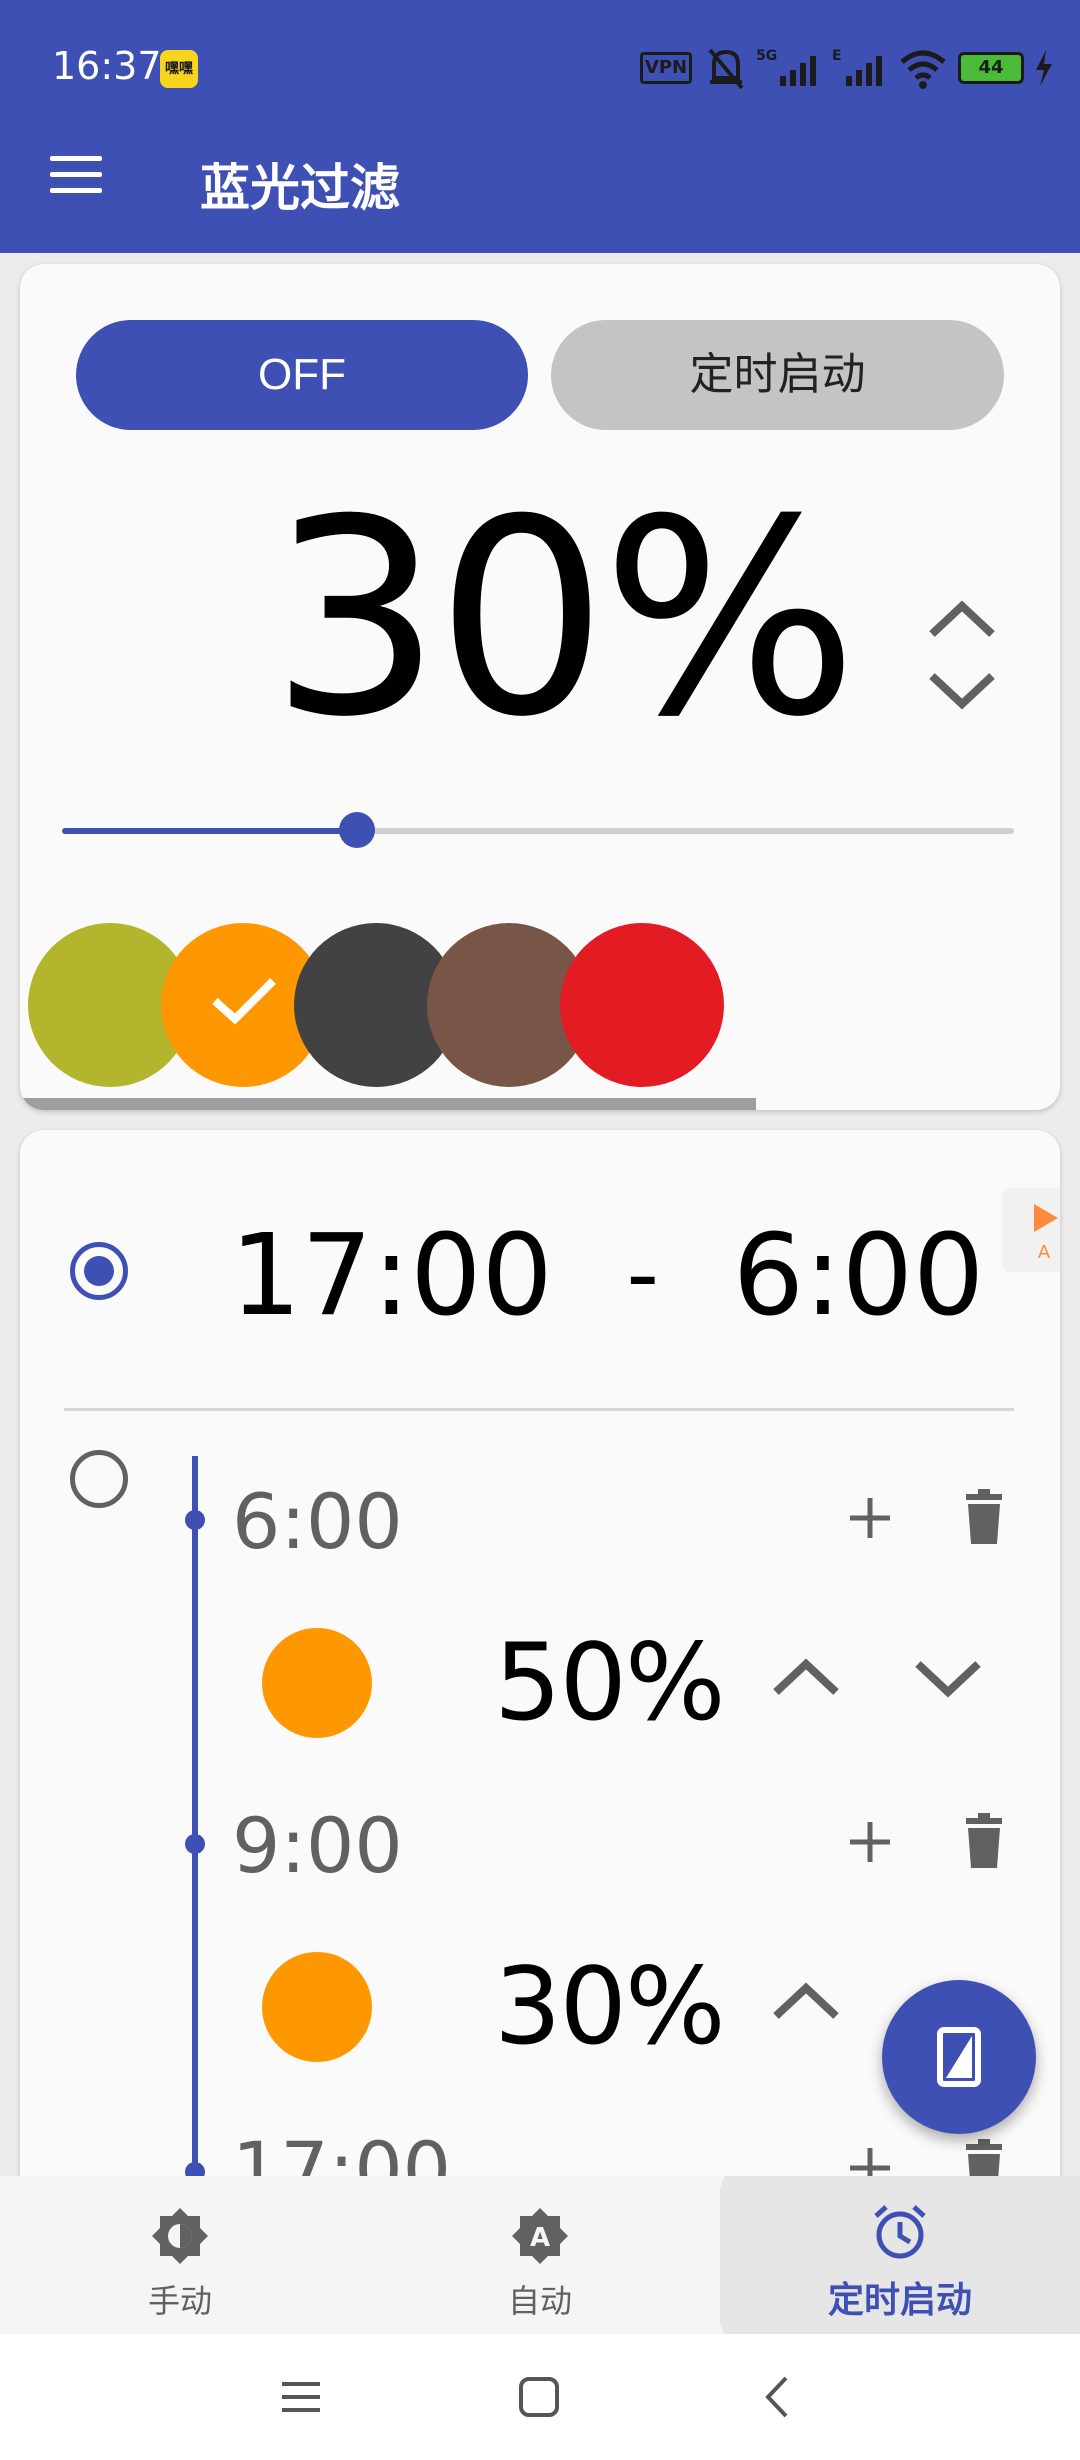  I want to click on nav-label: 自动, so click(539, 2301).